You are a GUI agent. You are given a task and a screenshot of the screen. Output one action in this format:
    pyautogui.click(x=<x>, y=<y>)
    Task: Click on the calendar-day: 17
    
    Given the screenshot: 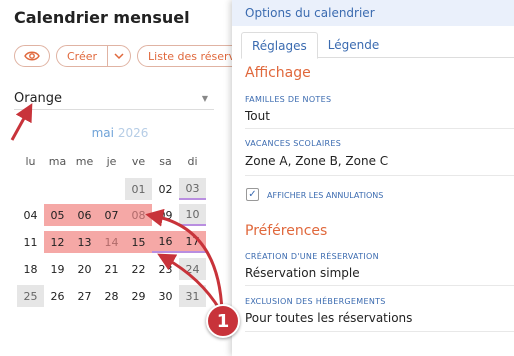 What is the action you would take?
    pyautogui.click(x=192, y=242)
    